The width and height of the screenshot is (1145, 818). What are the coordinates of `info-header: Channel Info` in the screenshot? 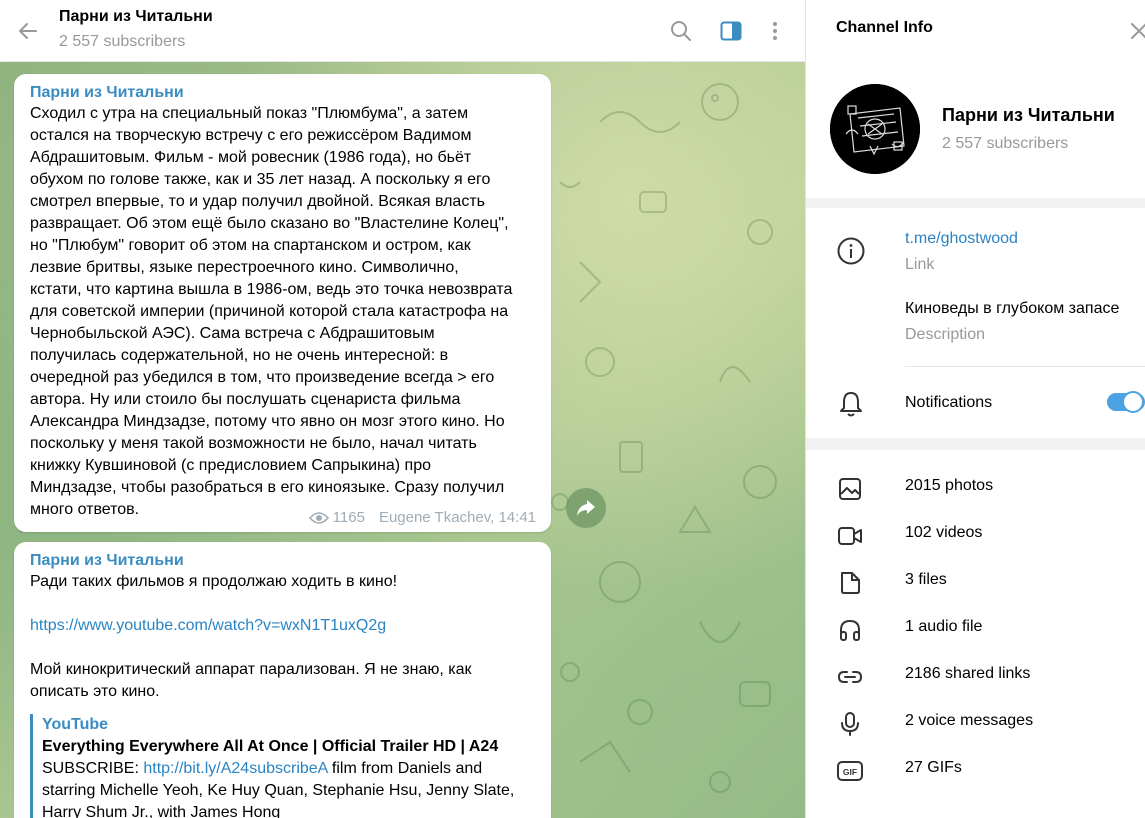 It's located at (975, 31).